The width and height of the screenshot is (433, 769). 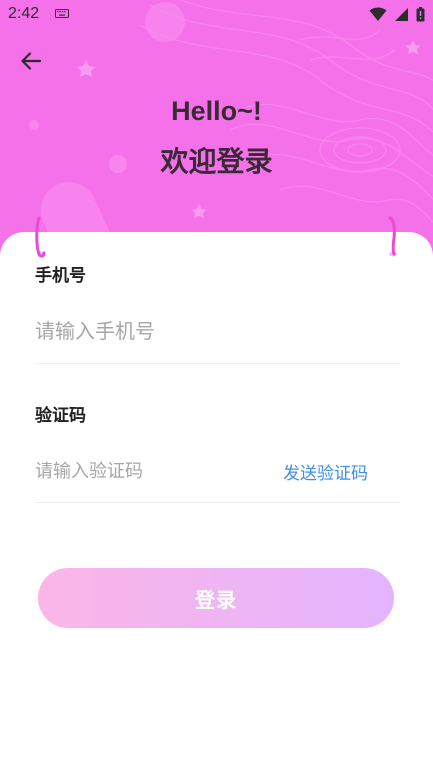 What do you see at coordinates (216, 15) in the screenshot?
I see `status-bar: 2:42` at bounding box center [216, 15].